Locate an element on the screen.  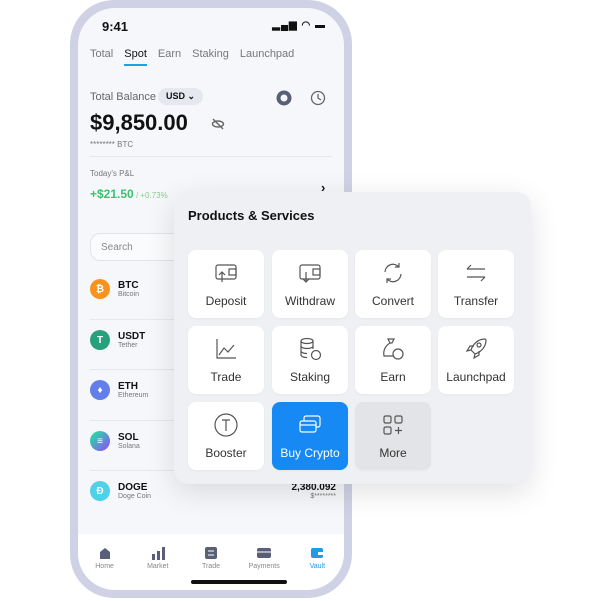
nav-label: Vault is located at coordinates (317, 566).